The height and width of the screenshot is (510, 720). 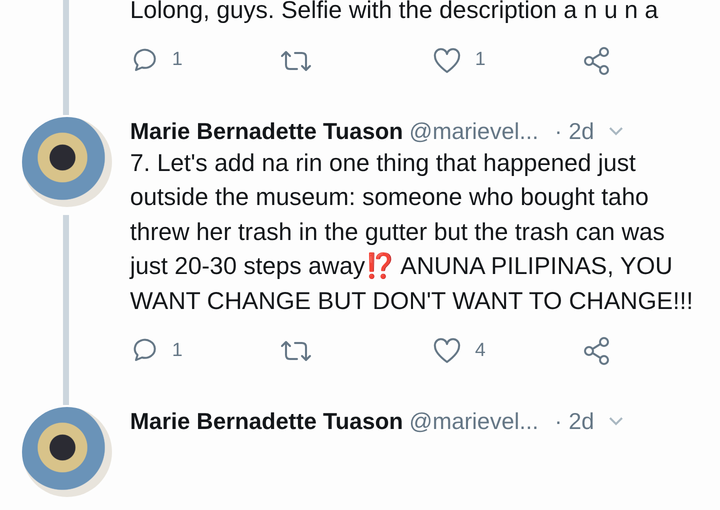 I want to click on like-button: 1, so click(x=508, y=60).